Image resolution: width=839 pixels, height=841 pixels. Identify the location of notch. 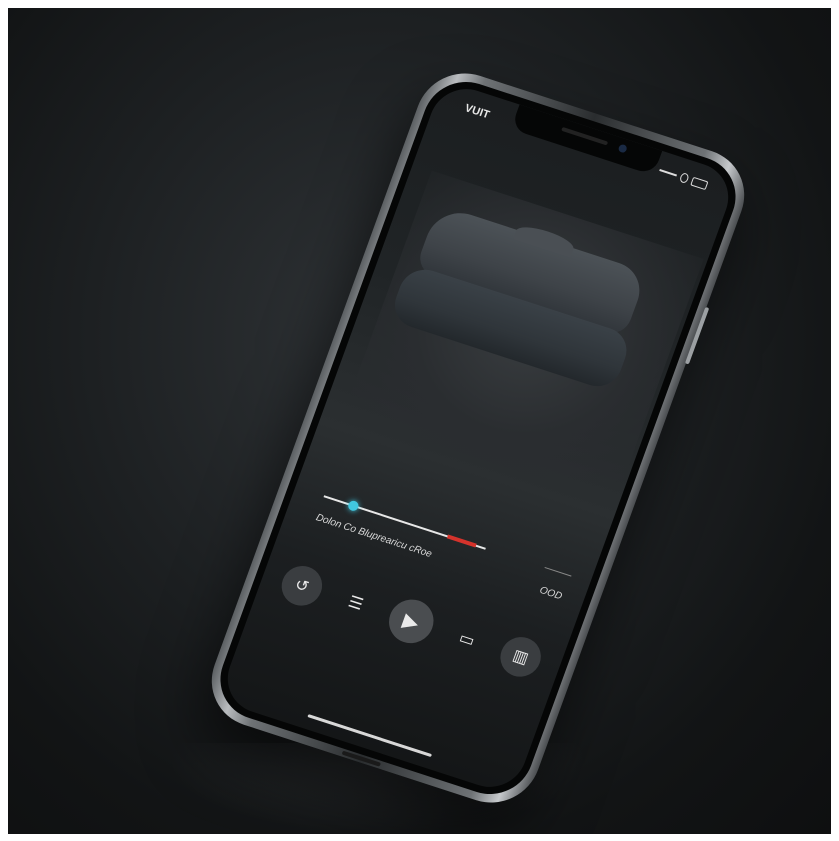
(586, 140).